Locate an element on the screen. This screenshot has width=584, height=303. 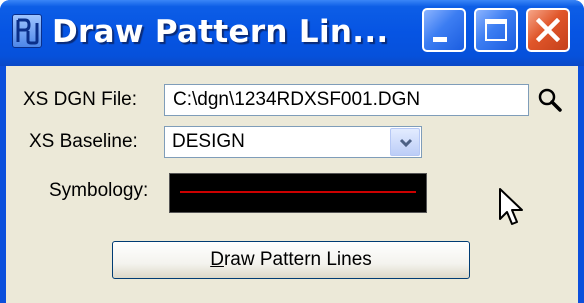
xs-baseline-label: XS Baseline: is located at coordinates (83, 141).